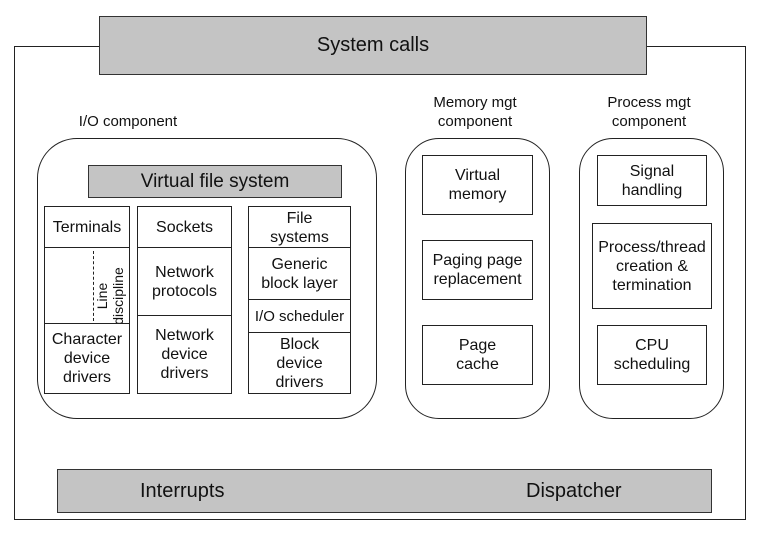 This screenshot has width=763, height=541. What do you see at coordinates (299, 227) in the screenshot?
I see `file-systems: File systems` at bounding box center [299, 227].